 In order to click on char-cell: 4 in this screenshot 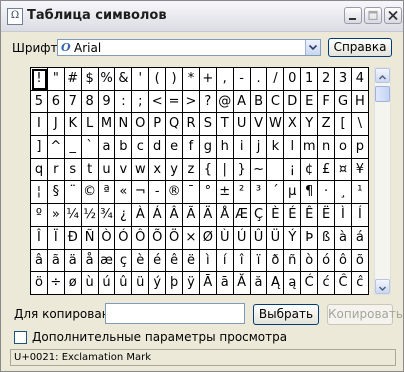, I will do `click(360, 79)`.